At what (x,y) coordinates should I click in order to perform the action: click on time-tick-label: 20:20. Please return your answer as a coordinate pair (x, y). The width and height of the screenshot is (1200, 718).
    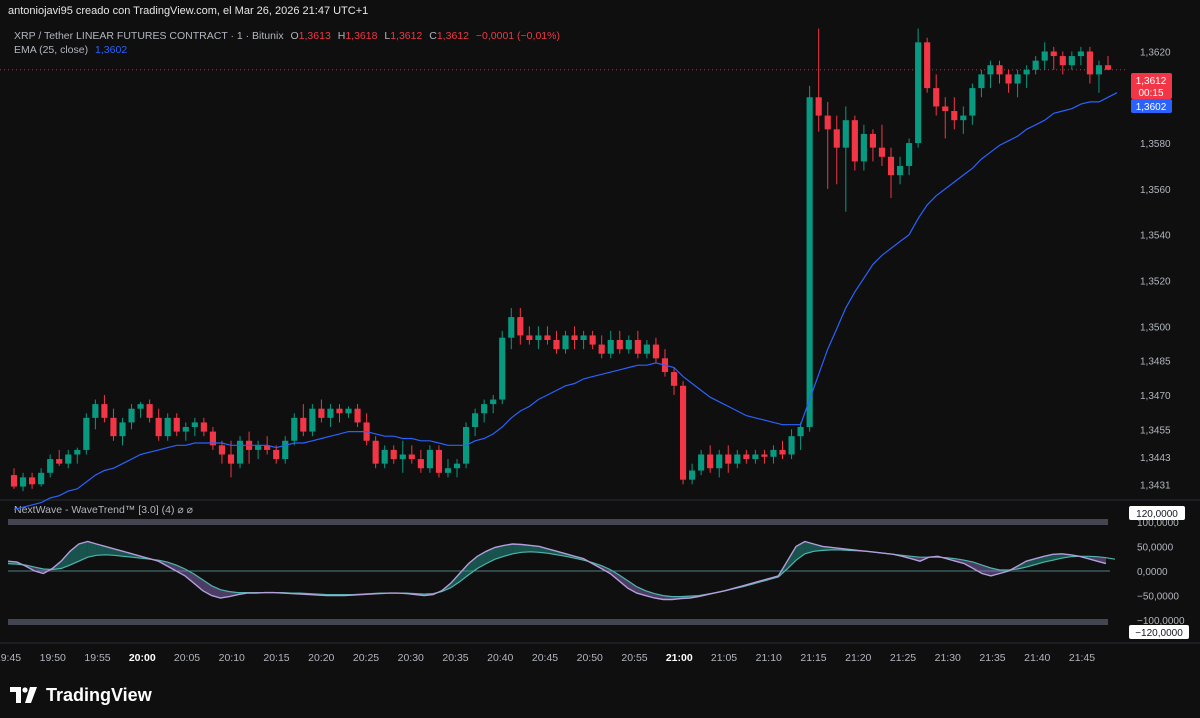
    Looking at the image, I should click on (321, 658).